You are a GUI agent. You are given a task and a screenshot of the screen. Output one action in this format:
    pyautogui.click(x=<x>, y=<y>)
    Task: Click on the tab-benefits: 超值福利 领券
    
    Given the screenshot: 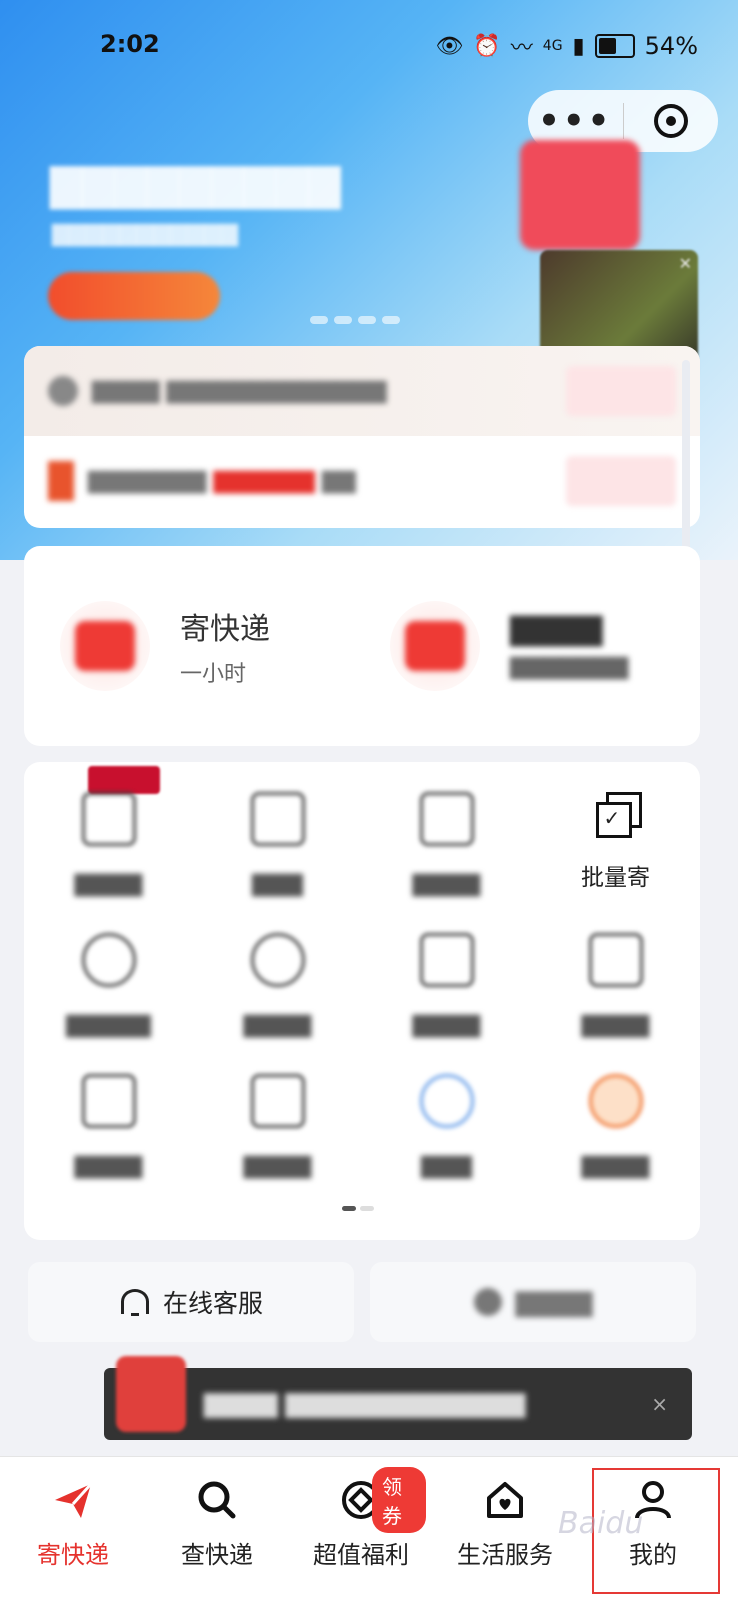 What is the action you would take?
    pyautogui.click(x=361, y=1529)
    